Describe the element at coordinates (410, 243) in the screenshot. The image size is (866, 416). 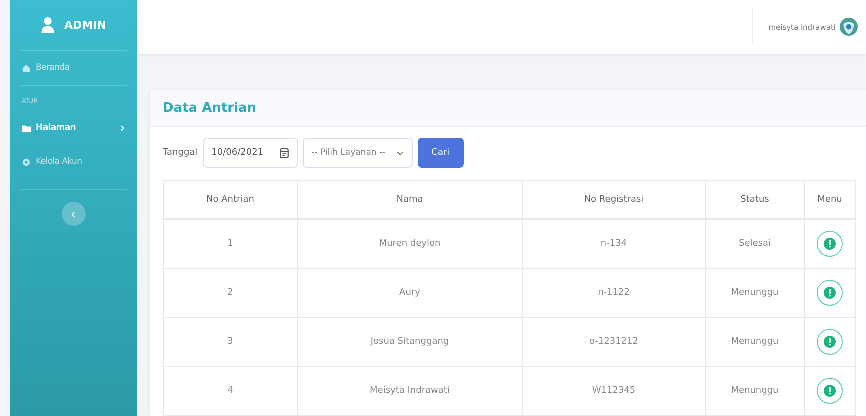
I see `table-cell: Muren deylon` at that location.